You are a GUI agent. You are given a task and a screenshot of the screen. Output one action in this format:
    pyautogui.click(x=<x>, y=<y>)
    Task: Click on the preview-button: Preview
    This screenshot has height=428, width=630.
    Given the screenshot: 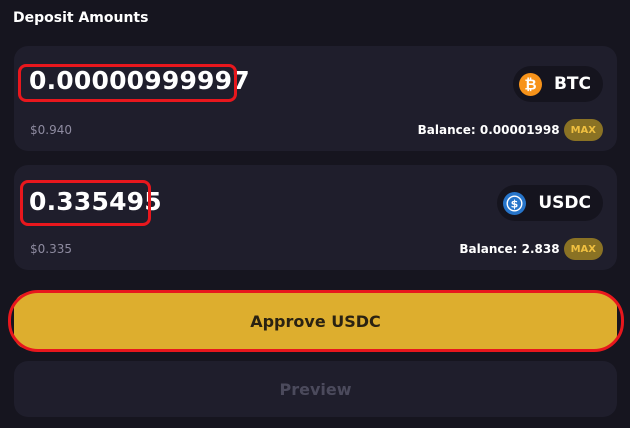 What is the action you would take?
    pyautogui.click(x=315, y=389)
    